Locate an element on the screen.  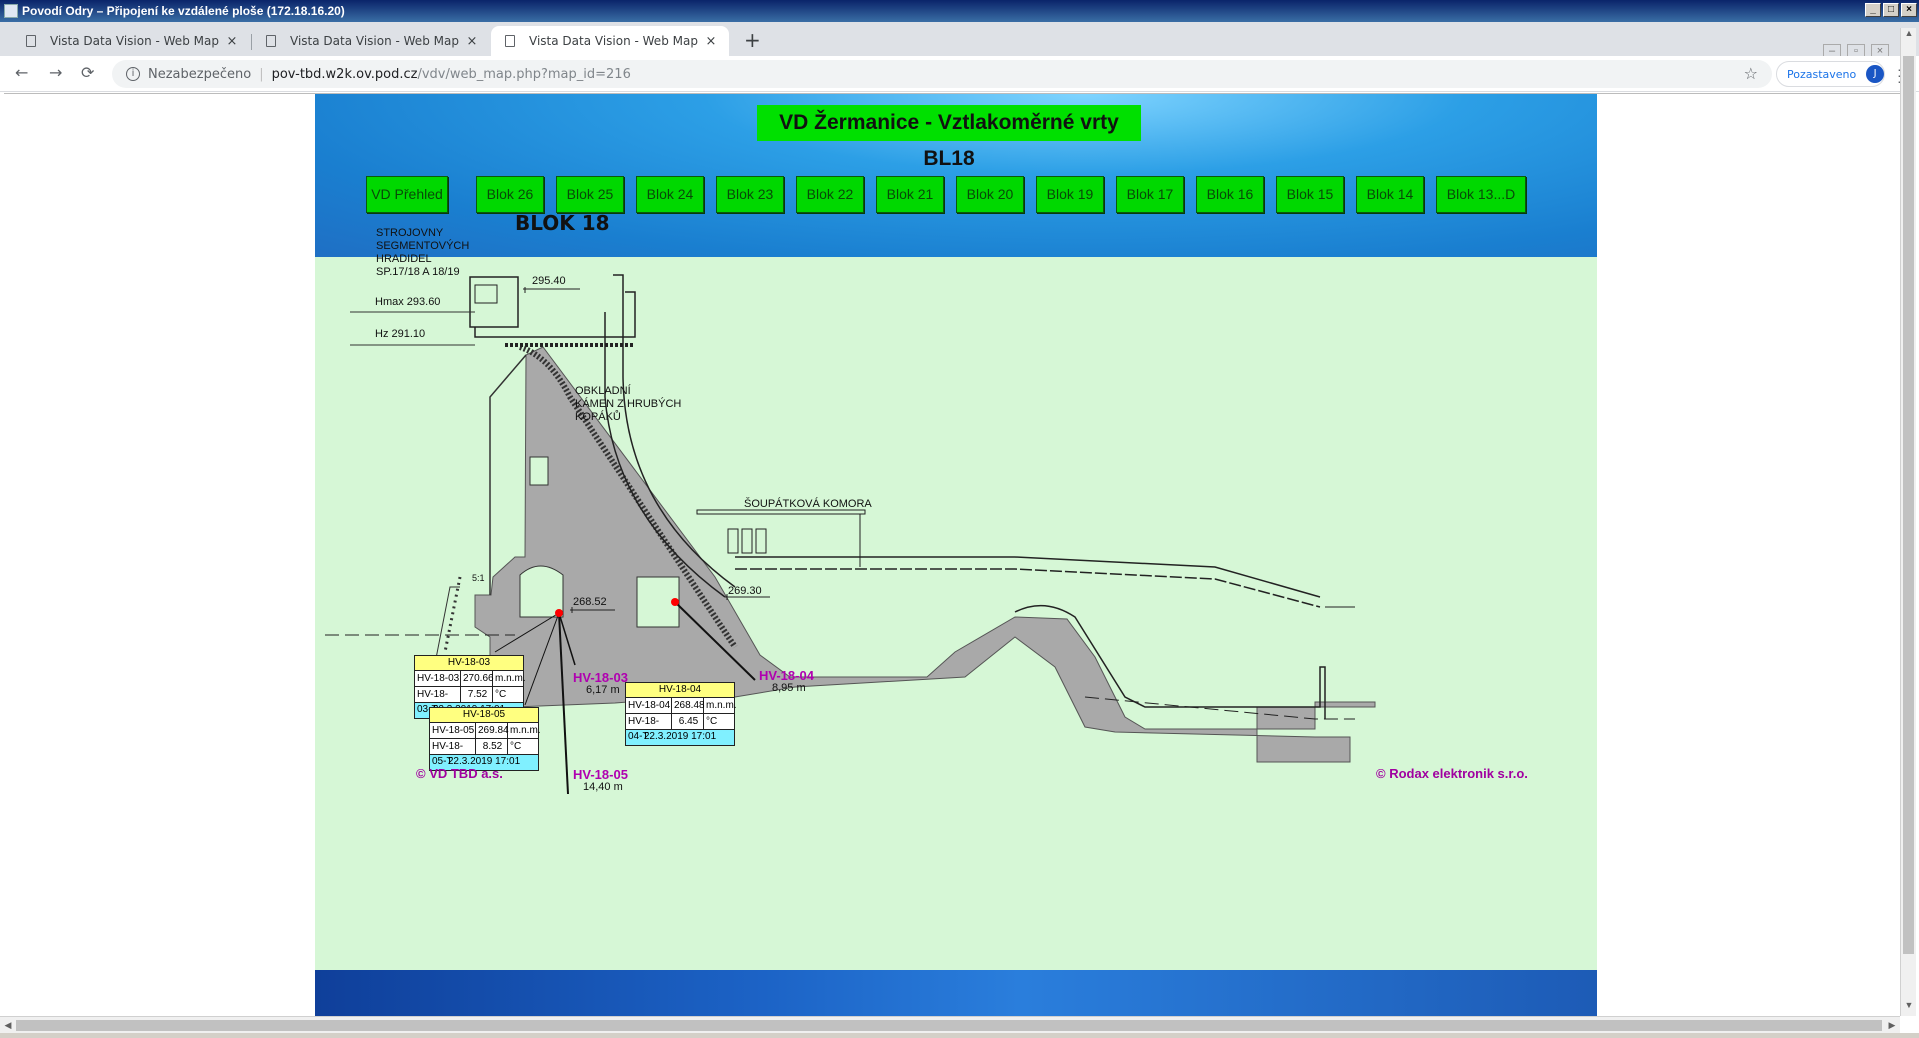
security-label: Nezabezpečeno is located at coordinates (200, 74).